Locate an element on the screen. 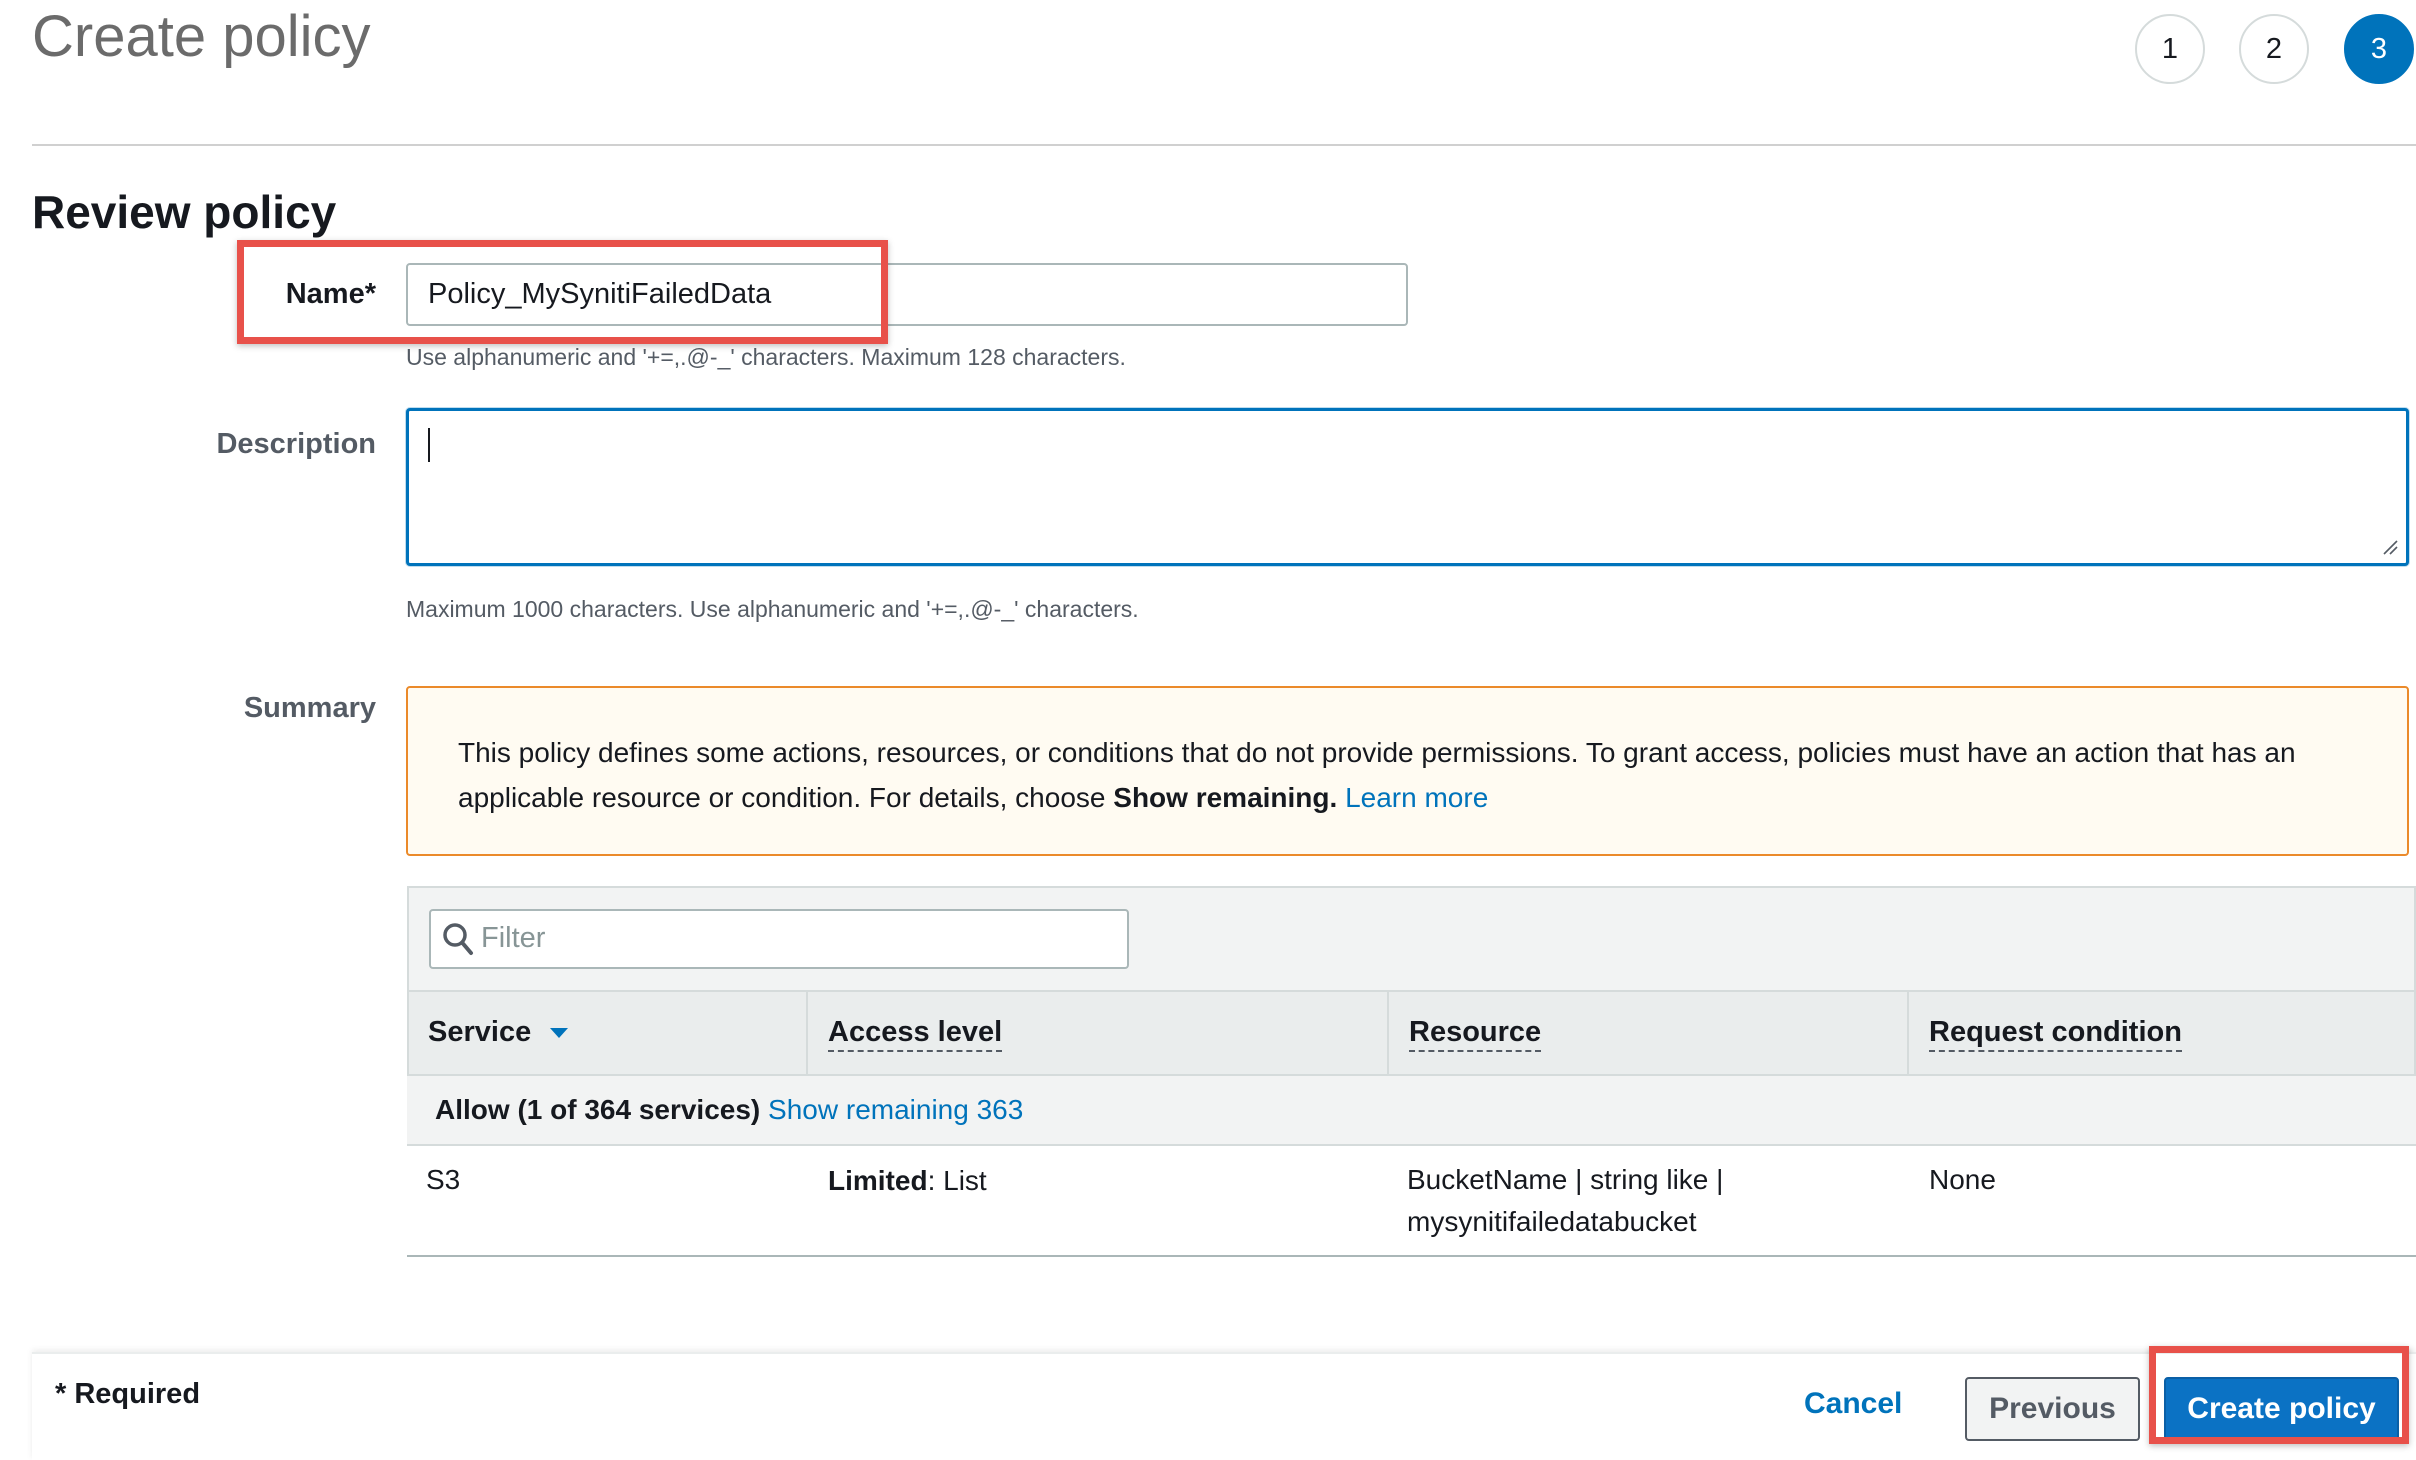 The width and height of the screenshot is (2416, 1460). access-level-cell: Limited: List is located at coordinates (907, 1181).